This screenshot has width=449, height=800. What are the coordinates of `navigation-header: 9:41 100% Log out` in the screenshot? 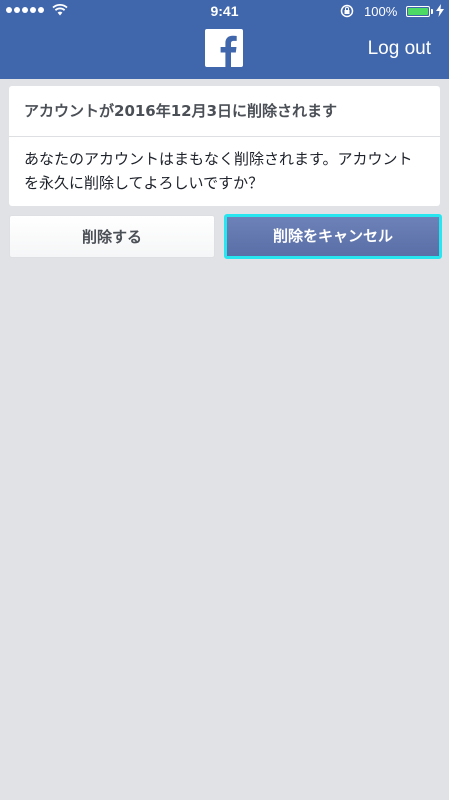 It's located at (224, 39).